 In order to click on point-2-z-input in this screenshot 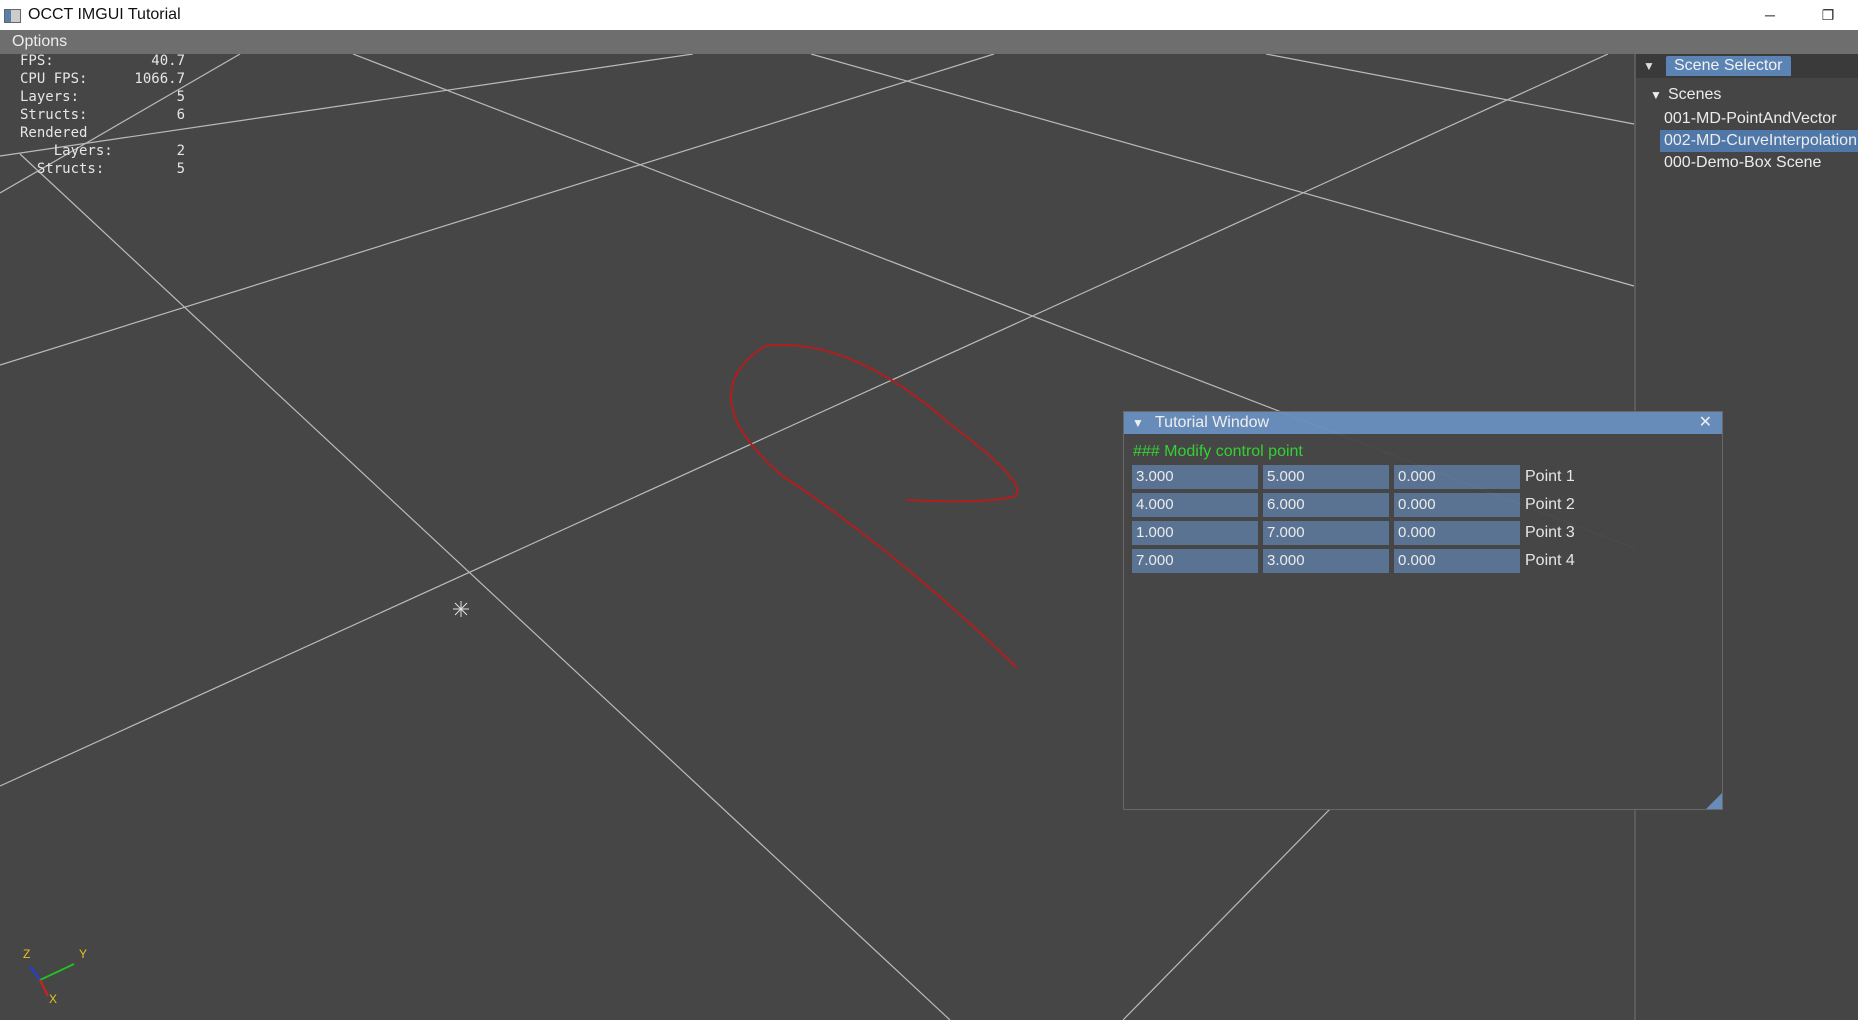, I will do `click(1457, 505)`.